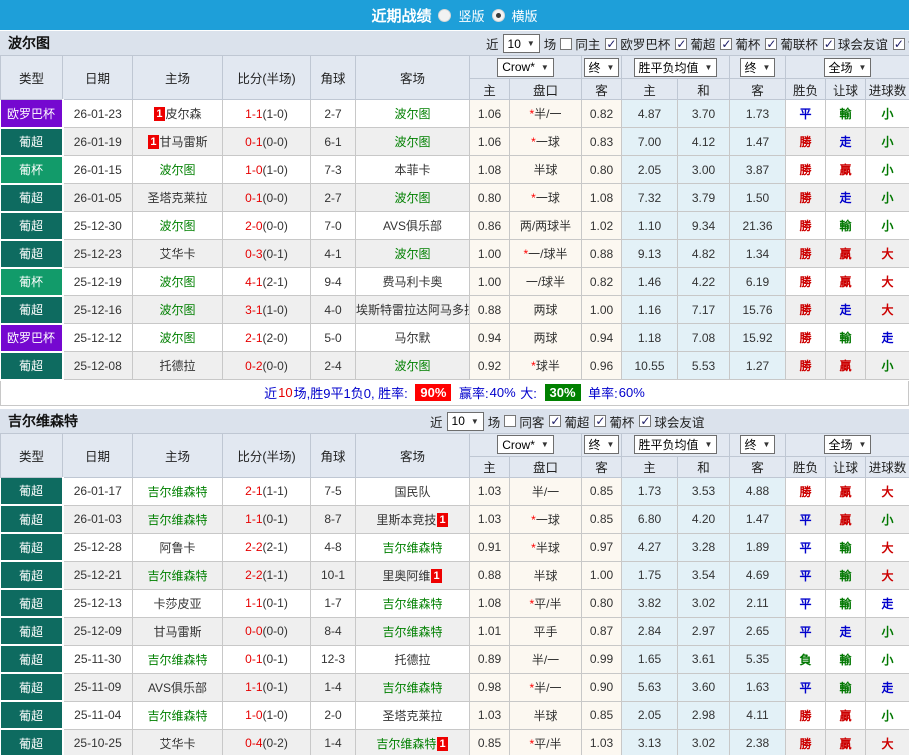  Describe the element at coordinates (610, 444) in the screenshot. I see `chevron-down-icon: ▼` at that location.